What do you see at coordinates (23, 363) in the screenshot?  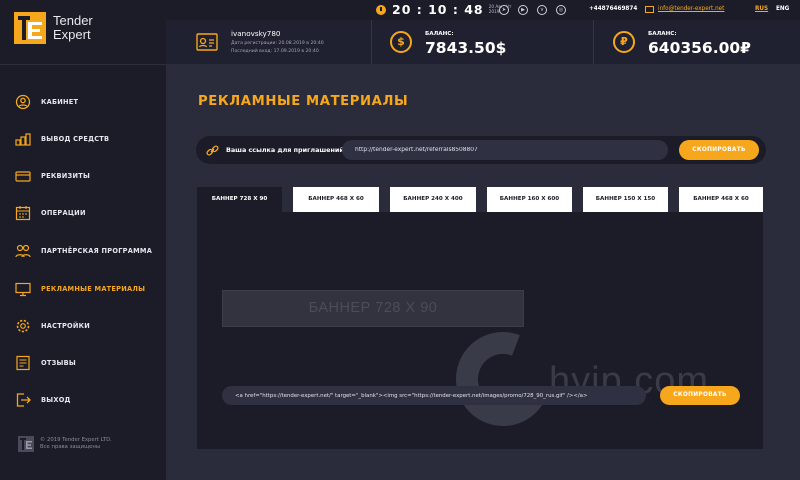 I see `reviews-icon` at bounding box center [23, 363].